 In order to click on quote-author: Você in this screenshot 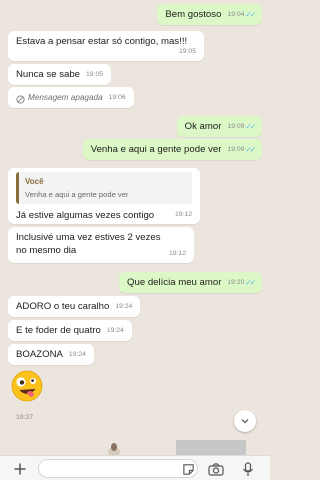, I will do `click(34, 181)`.